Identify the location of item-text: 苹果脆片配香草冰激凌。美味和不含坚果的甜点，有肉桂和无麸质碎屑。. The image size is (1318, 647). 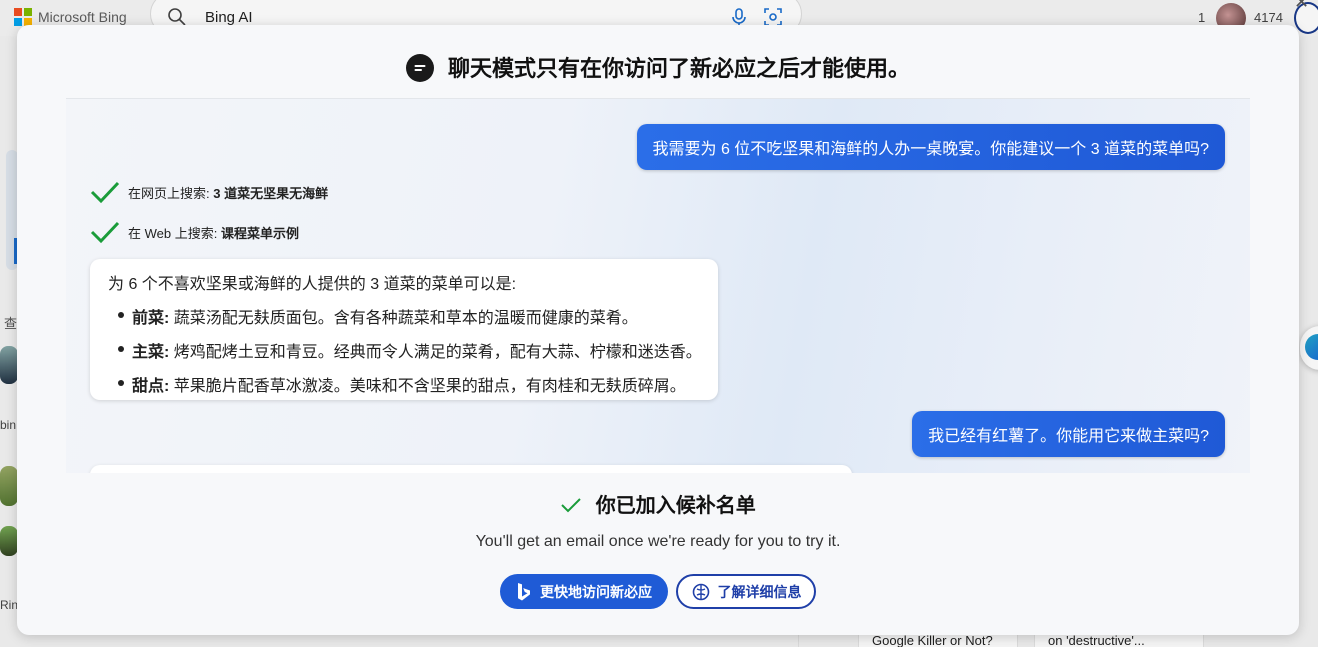
(427, 386).